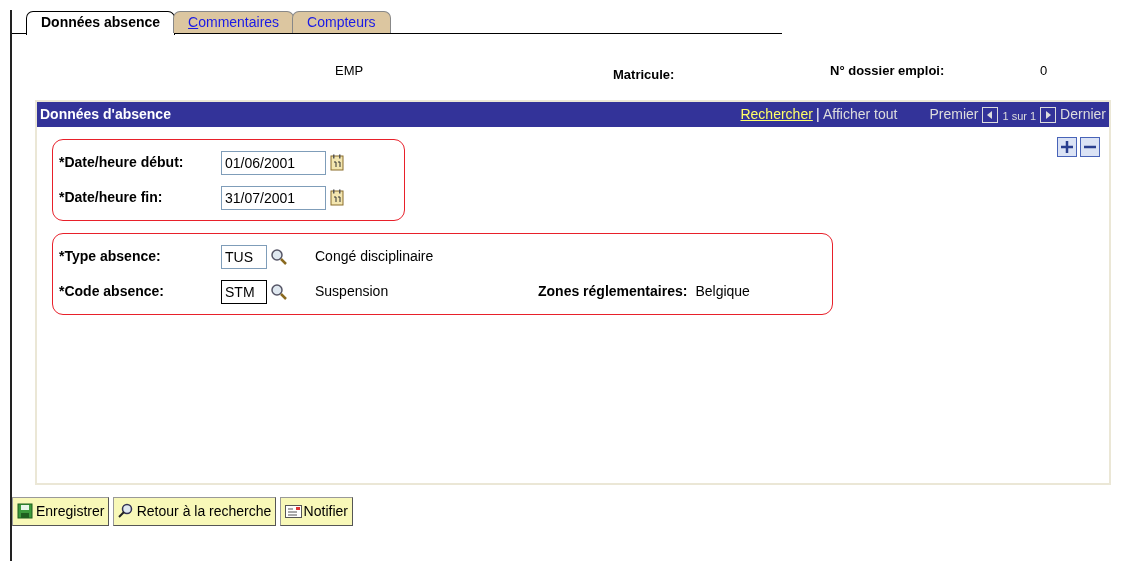  What do you see at coordinates (273, 197) in the screenshot?
I see `input-field: 31/07/2001` at bounding box center [273, 197].